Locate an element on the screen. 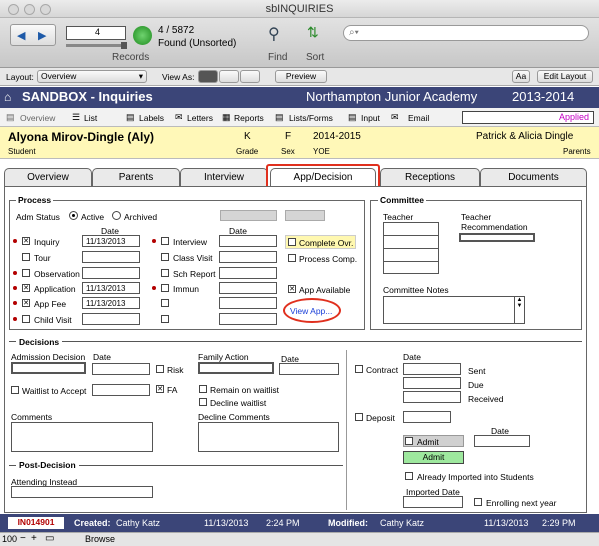  attending-instead-field is located at coordinates (82, 492).